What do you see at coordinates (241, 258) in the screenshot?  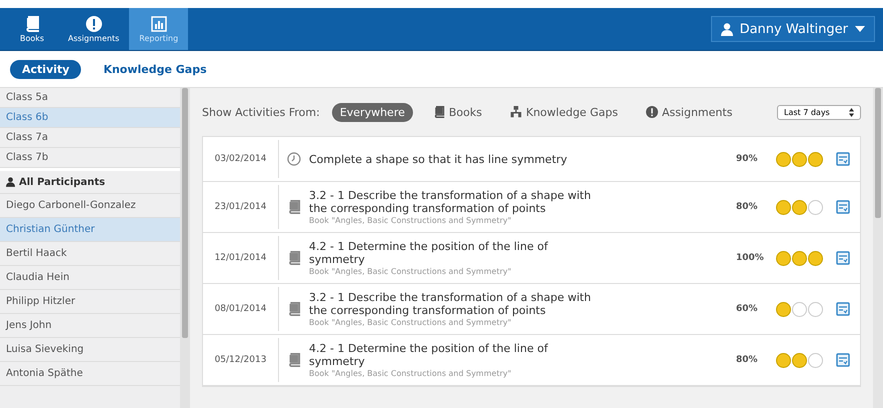 I see `date-cell: 12/01/2014` at bounding box center [241, 258].